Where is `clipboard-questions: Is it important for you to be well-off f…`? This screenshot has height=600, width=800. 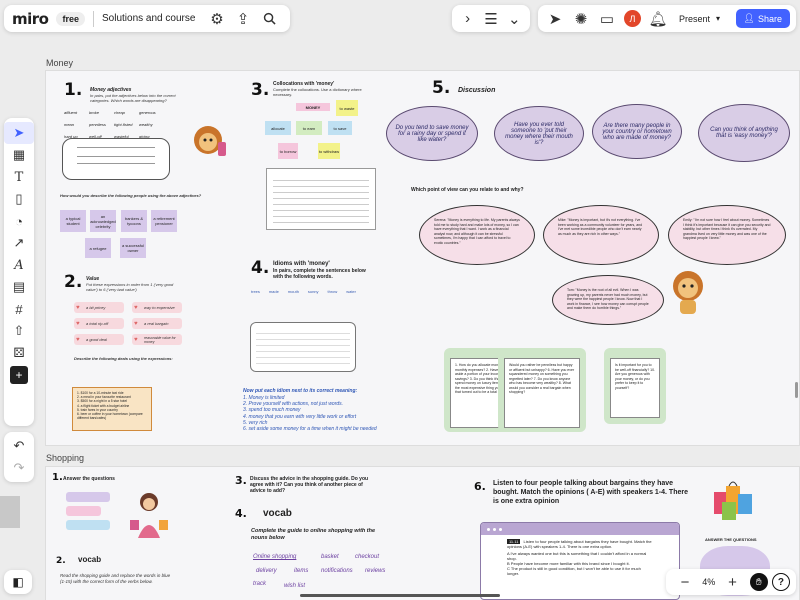 clipboard-questions: Is it important for you to be well-off f… is located at coordinates (635, 388).